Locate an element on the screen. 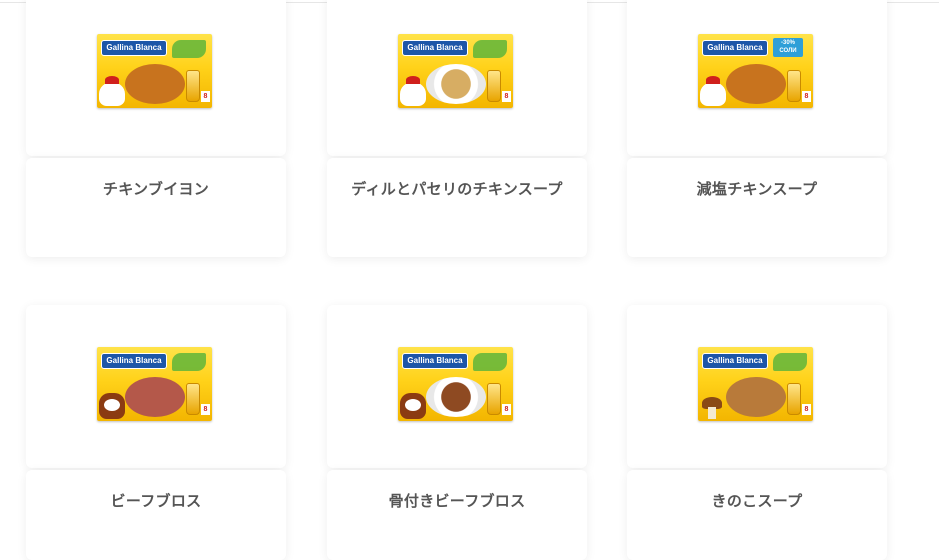 This screenshot has height=560, width=939. mushroom-icon is located at coordinates (712, 408).